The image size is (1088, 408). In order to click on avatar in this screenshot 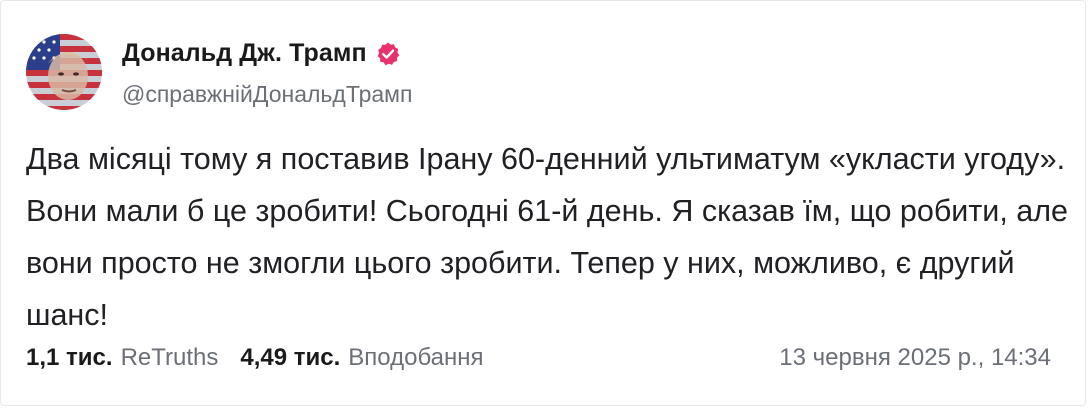, I will do `click(64, 72)`.